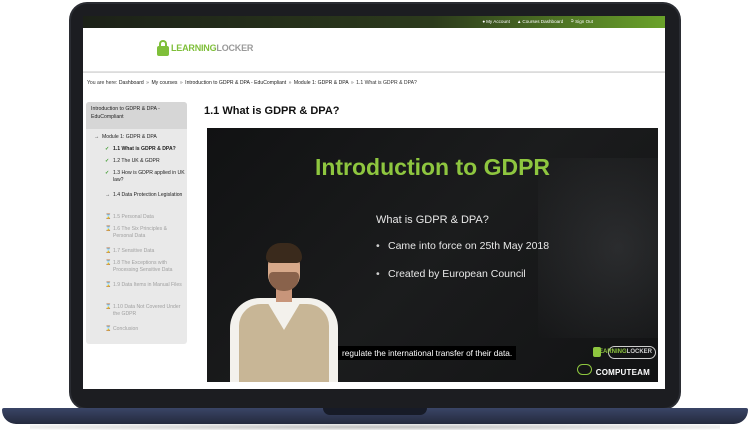 The height and width of the screenshot is (433, 750). Describe the element at coordinates (163, 48) in the screenshot. I see `padlock-icon` at that location.